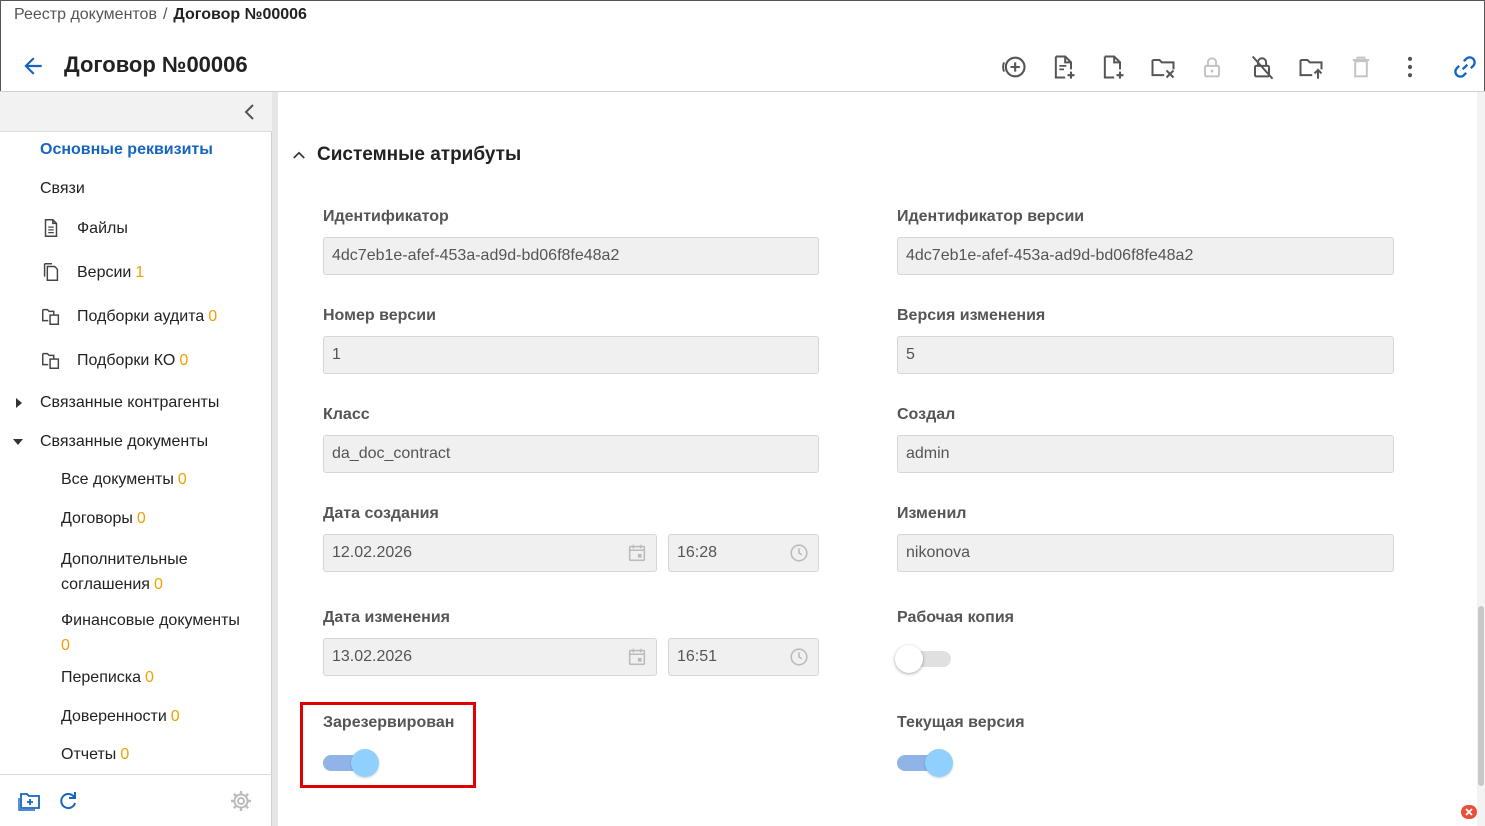  What do you see at coordinates (299, 155) in the screenshot?
I see `chevron-up-icon` at bounding box center [299, 155].